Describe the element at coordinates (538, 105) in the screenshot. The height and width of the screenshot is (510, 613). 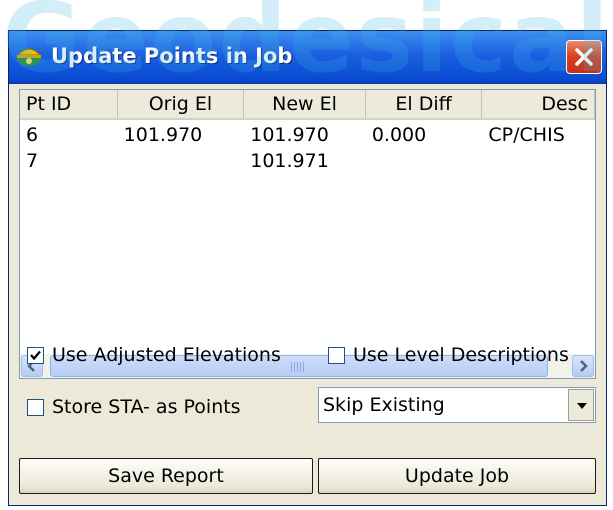
I see `column-header-desc: Desc` at that location.